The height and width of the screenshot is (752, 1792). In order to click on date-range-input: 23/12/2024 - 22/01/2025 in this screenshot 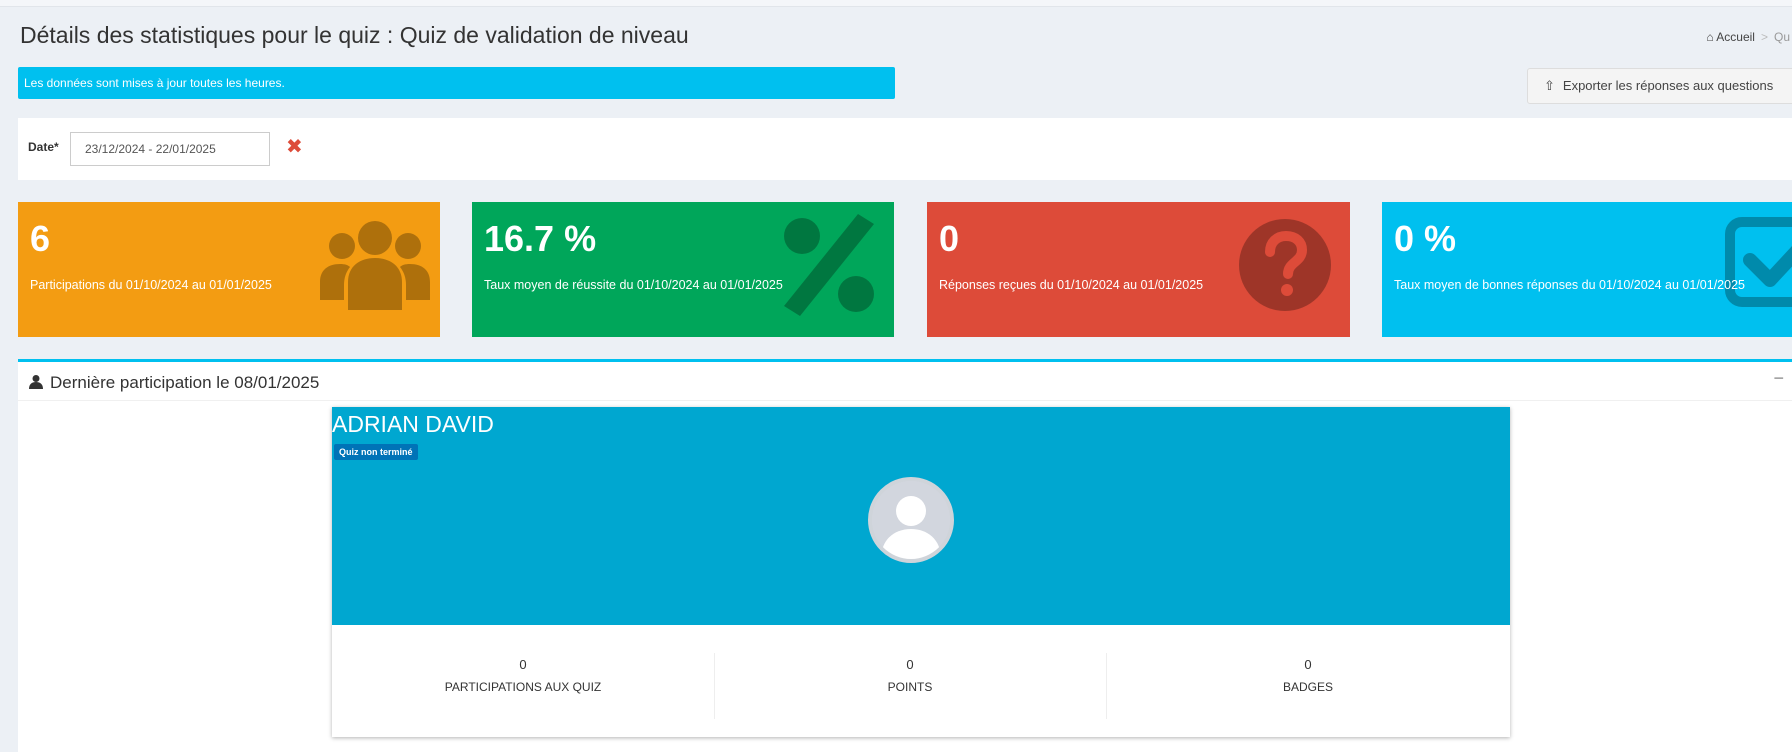, I will do `click(170, 149)`.